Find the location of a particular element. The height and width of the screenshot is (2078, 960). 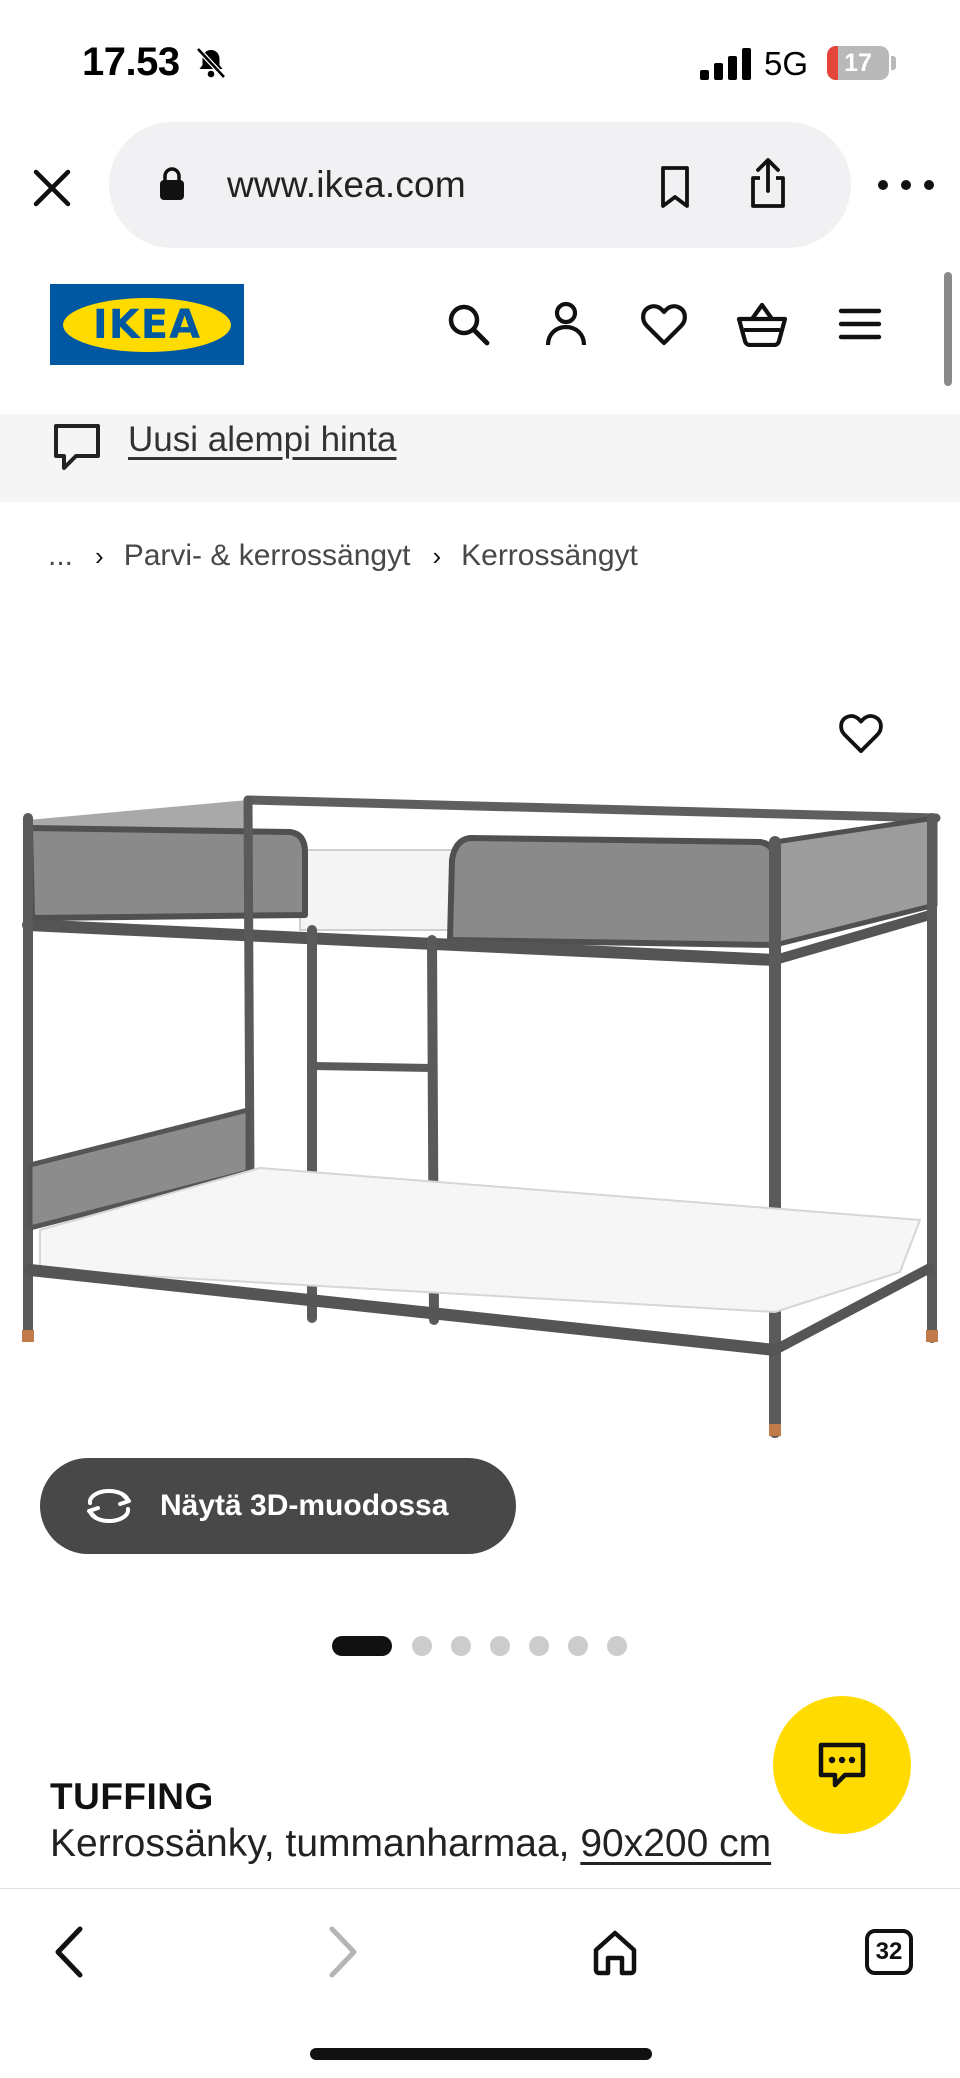

account-button is located at coordinates (566, 324).